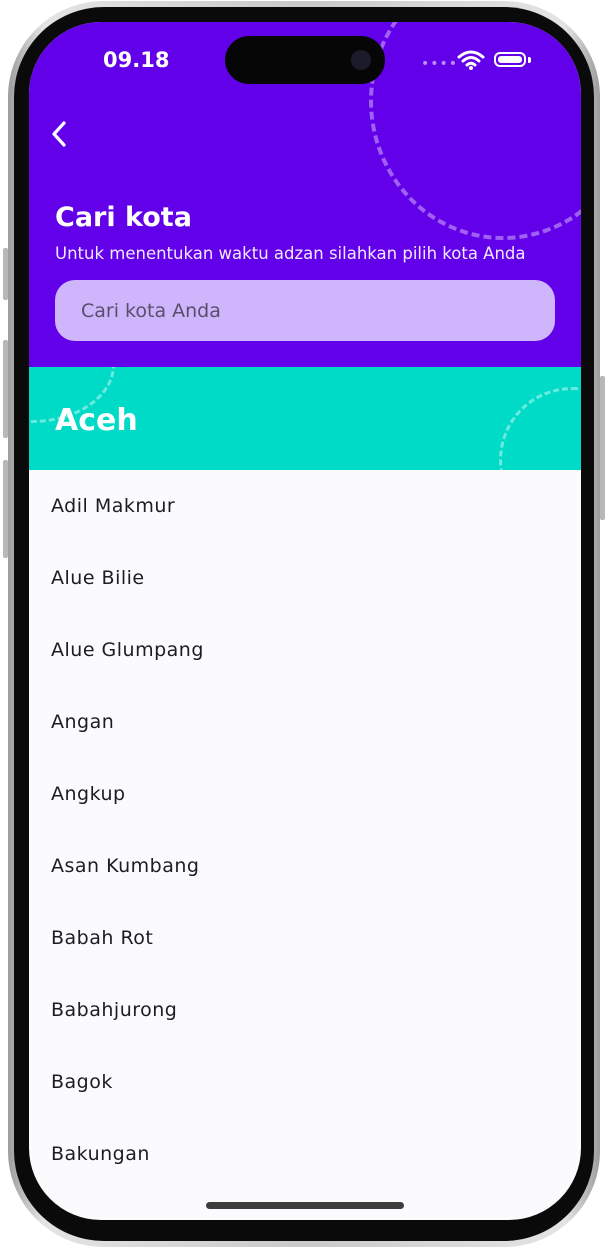 This screenshot has width=608, height=1251. What do you see at coordinates (305, 310) in the screenshot?
I see `search-input` at bounding box center [305, 310].